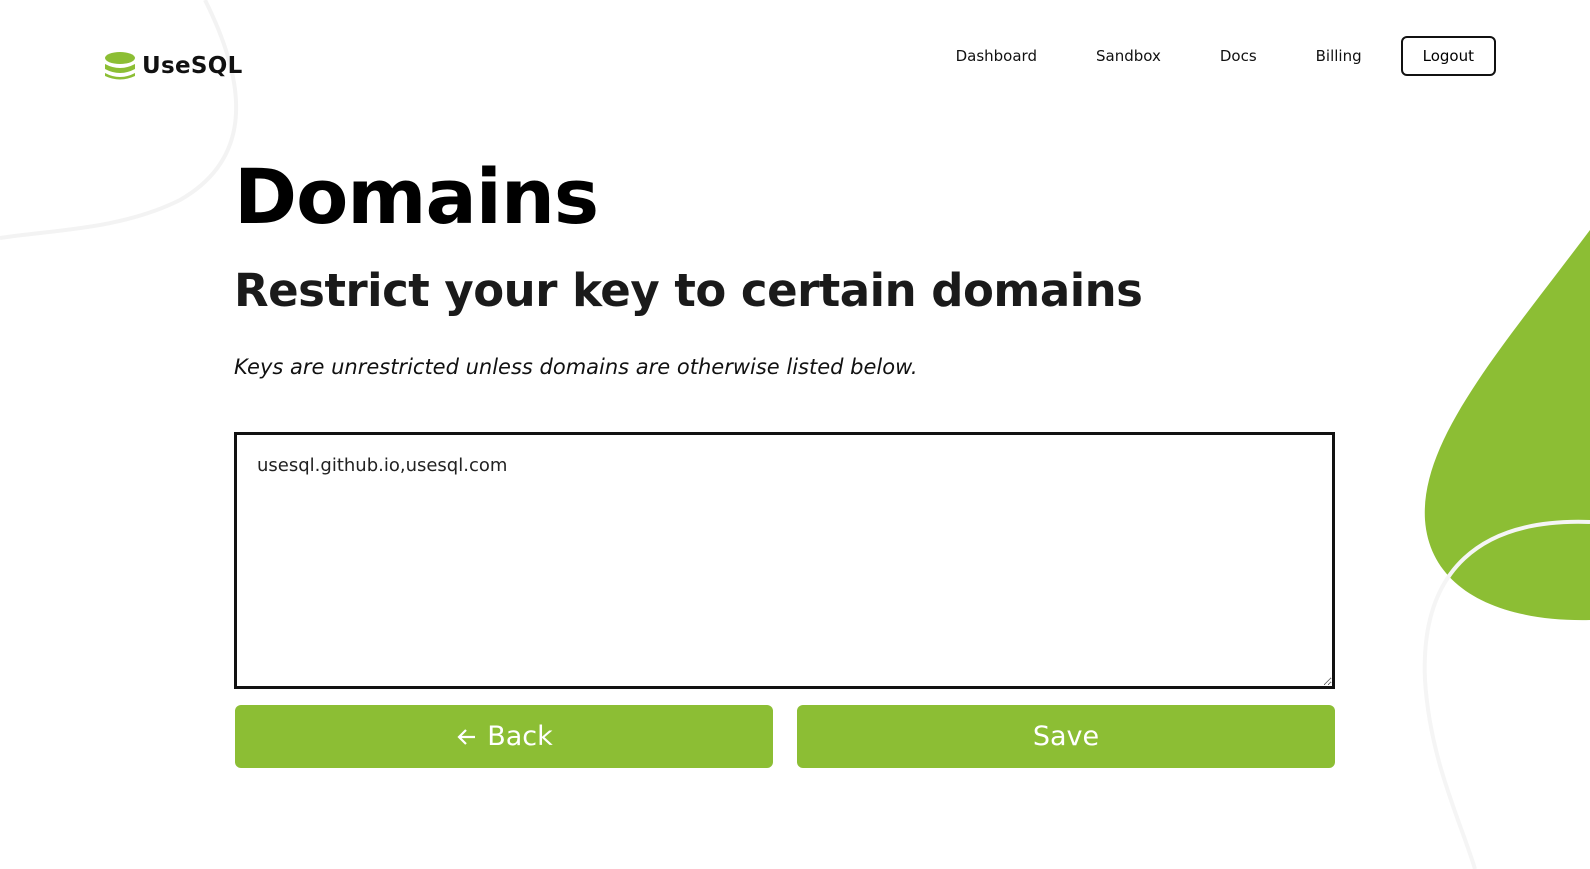 This screenshot has height=869, width=1590. What do you see at coordinates (1448, 56) in the screenshot?
I see `logout-button: Logout` at bounding box center [1448, 56].